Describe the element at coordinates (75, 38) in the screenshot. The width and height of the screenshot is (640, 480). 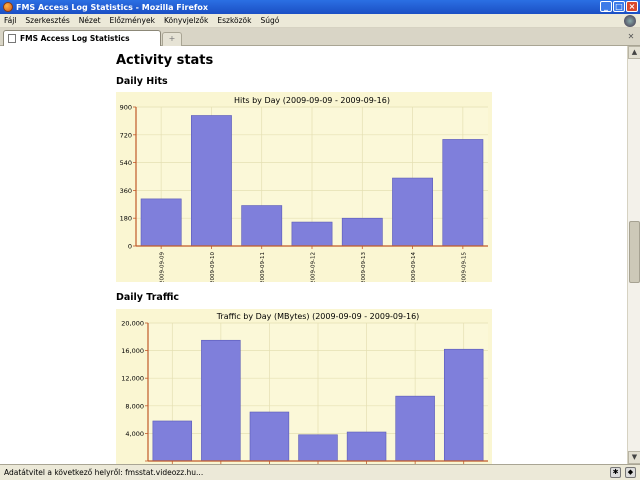
I see `tab-label: FMS Access Log Statistics` at that location.